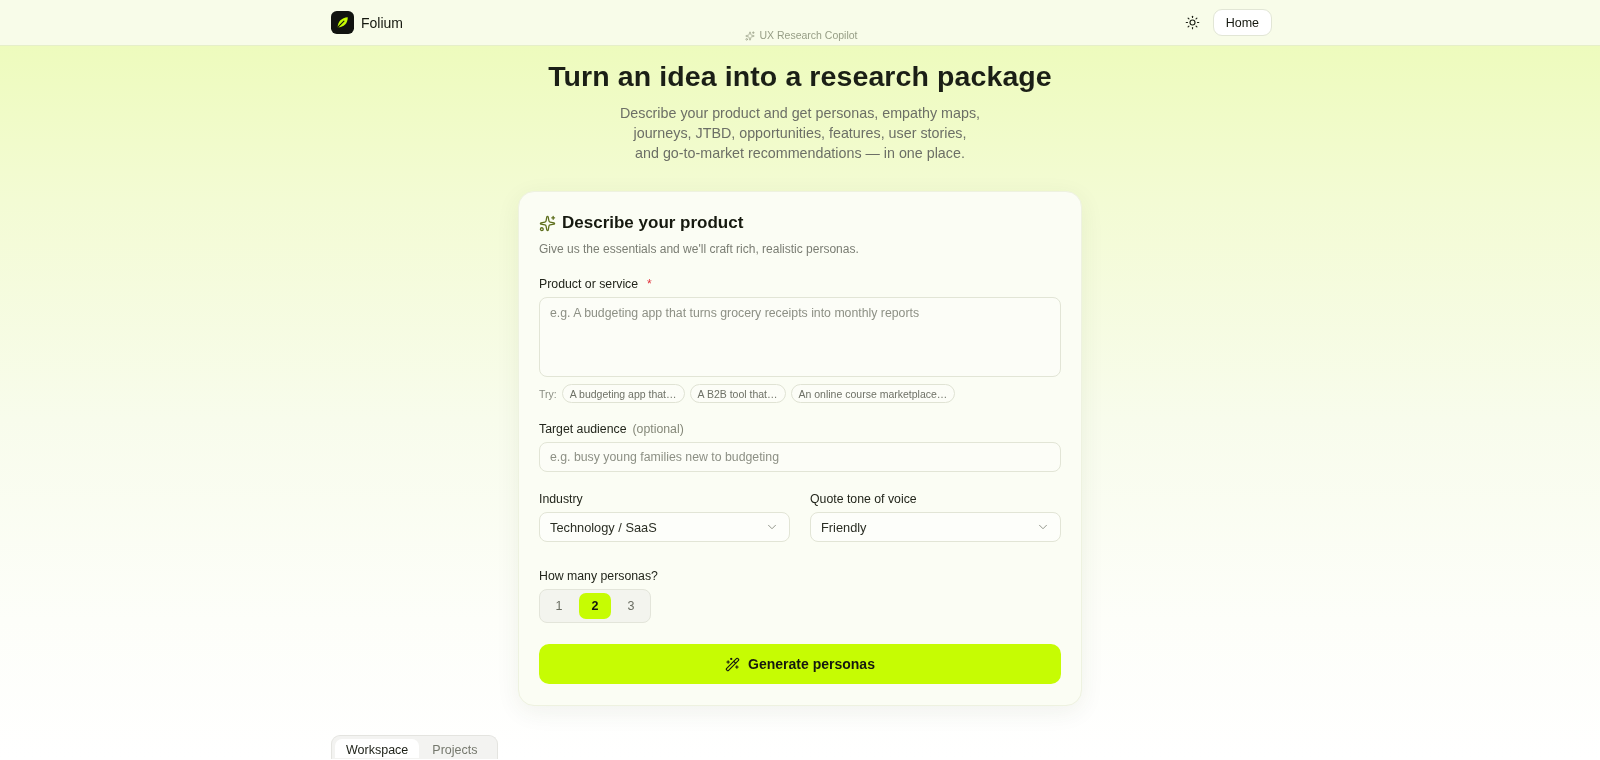 This screenshot has width=1600, height=760. I want to click on product-textarea: e.g. A budgeting app that turns grocery receipts into monthly reports, so click(800, 337).